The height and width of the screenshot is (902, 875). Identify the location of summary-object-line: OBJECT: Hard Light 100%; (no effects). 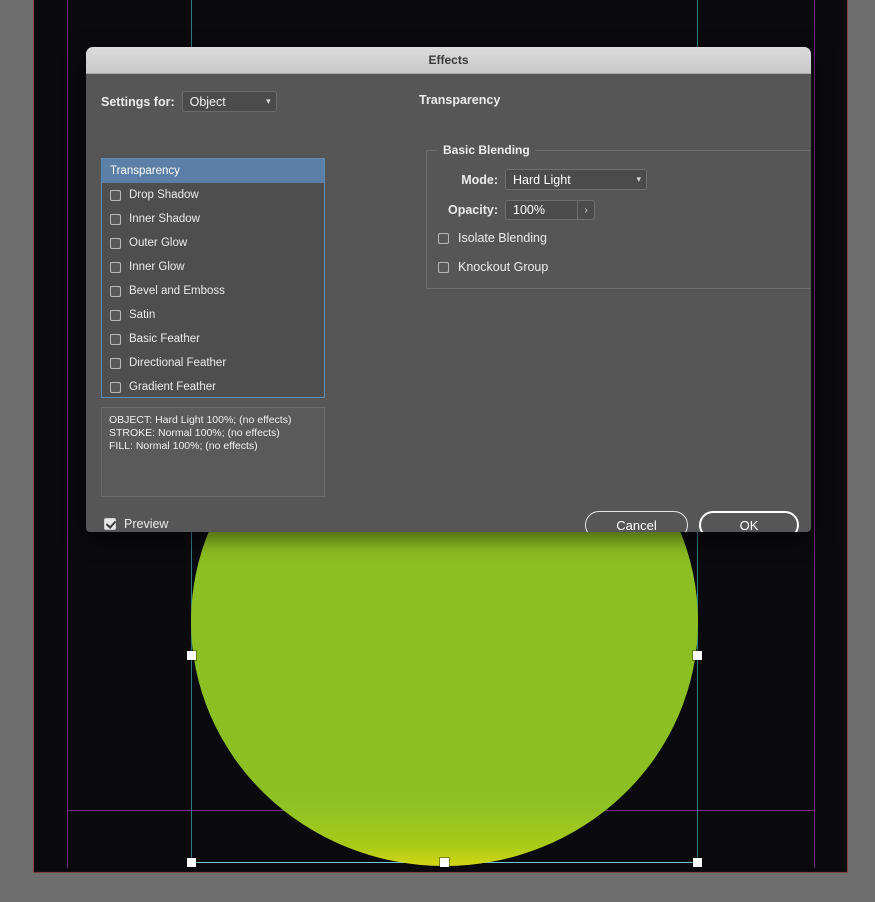
(200, 420).